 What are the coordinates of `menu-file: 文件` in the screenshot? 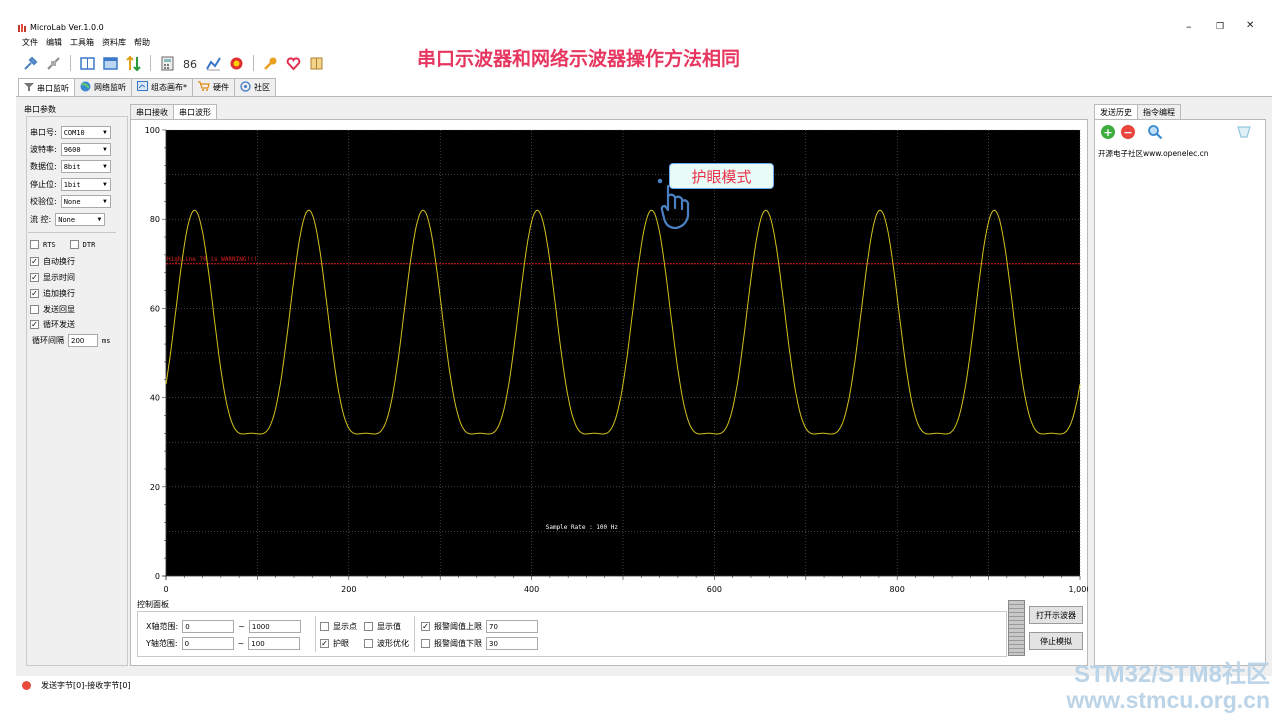 It's located at (30, 43).